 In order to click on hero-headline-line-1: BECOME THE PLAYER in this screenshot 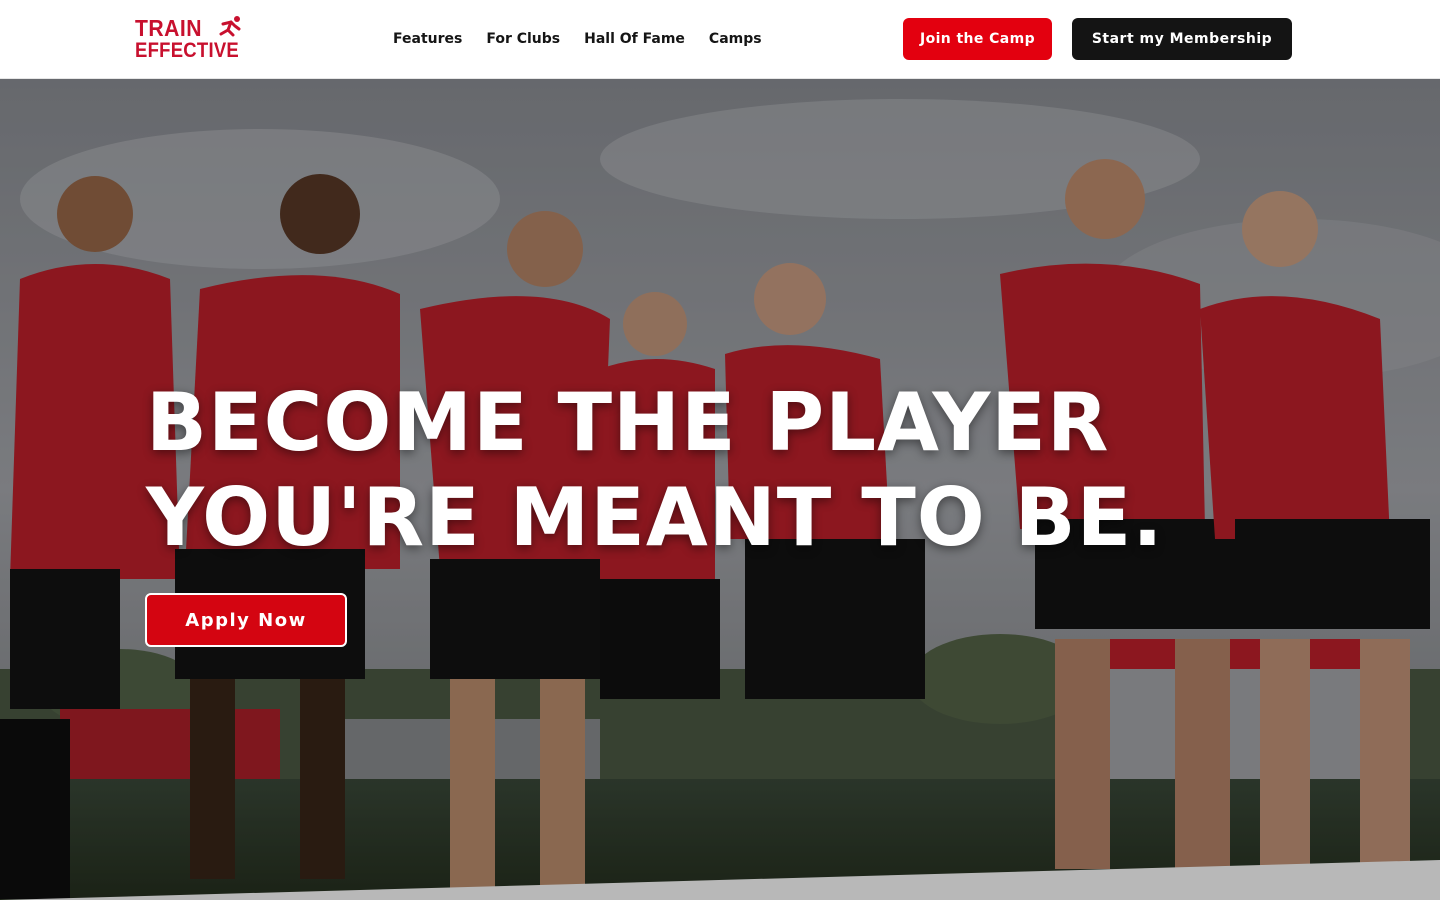, I will do `click(628, 422)`.